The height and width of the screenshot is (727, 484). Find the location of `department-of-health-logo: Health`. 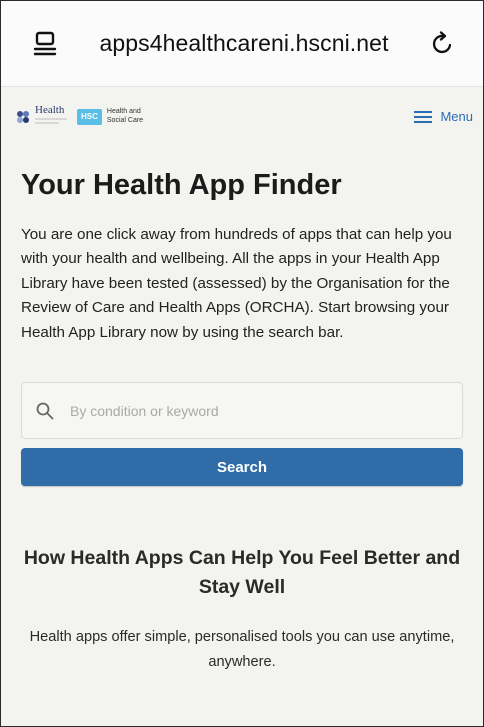

department-of-health-logo: Health is located at coordinates (41, 116).